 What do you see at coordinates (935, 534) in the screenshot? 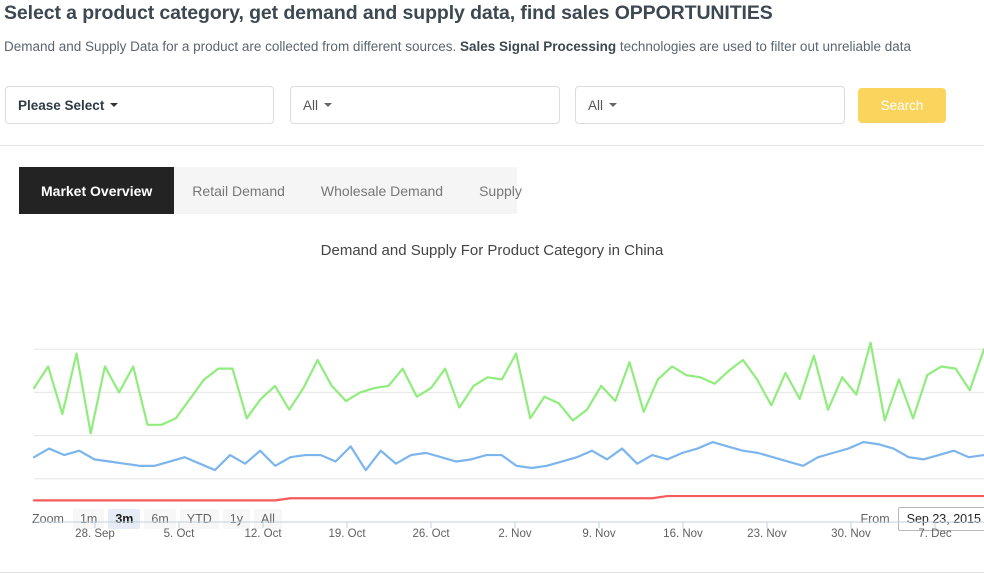
I see `x-axis-label: 7. Dec` at bounding box center [935, 534].